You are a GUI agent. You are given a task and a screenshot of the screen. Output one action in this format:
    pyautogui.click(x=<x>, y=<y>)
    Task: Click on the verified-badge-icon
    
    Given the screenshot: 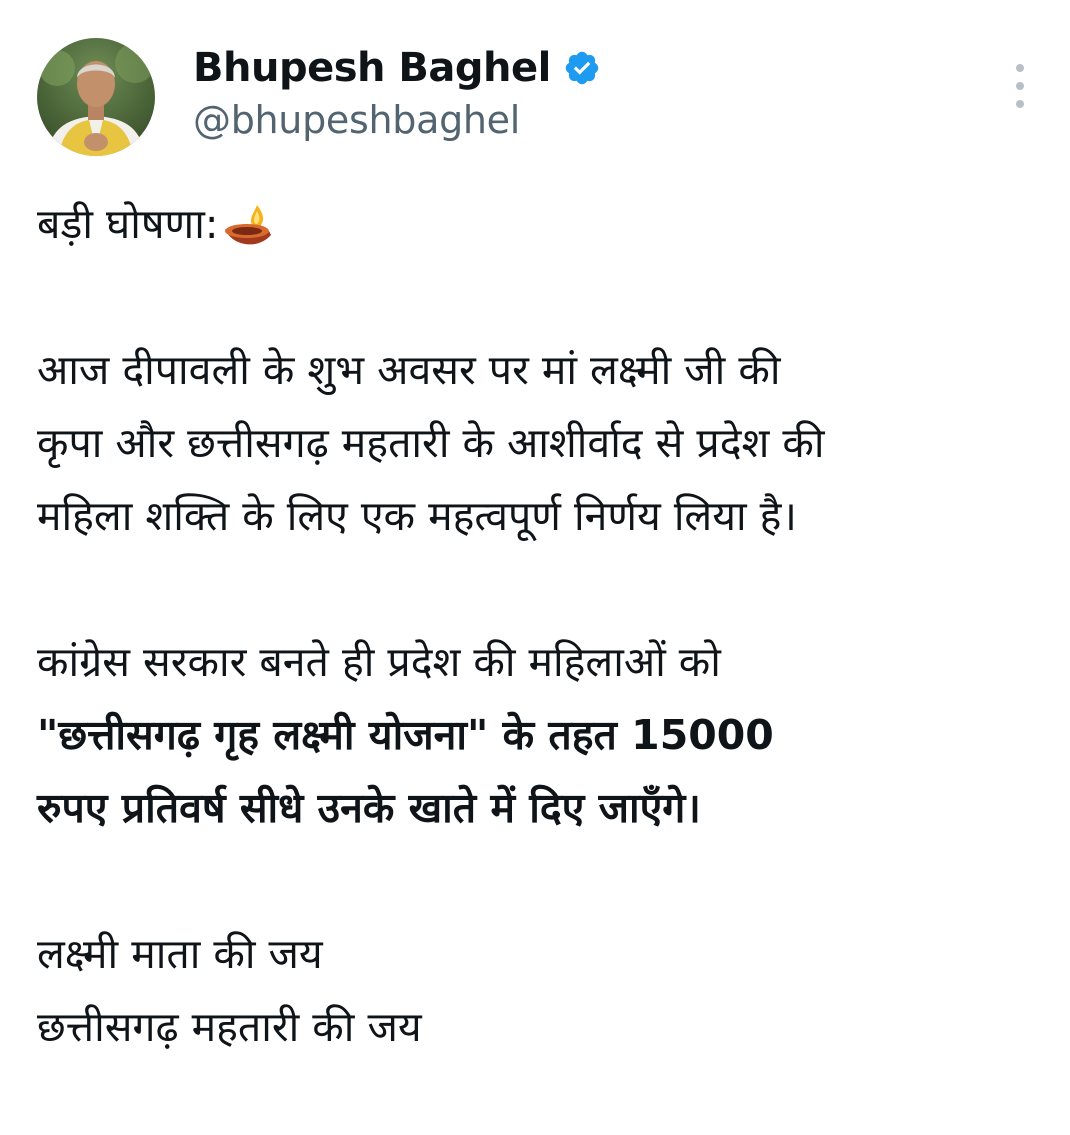 What is the action you would take?
    pyautogui.click(x=582, y=68)
    